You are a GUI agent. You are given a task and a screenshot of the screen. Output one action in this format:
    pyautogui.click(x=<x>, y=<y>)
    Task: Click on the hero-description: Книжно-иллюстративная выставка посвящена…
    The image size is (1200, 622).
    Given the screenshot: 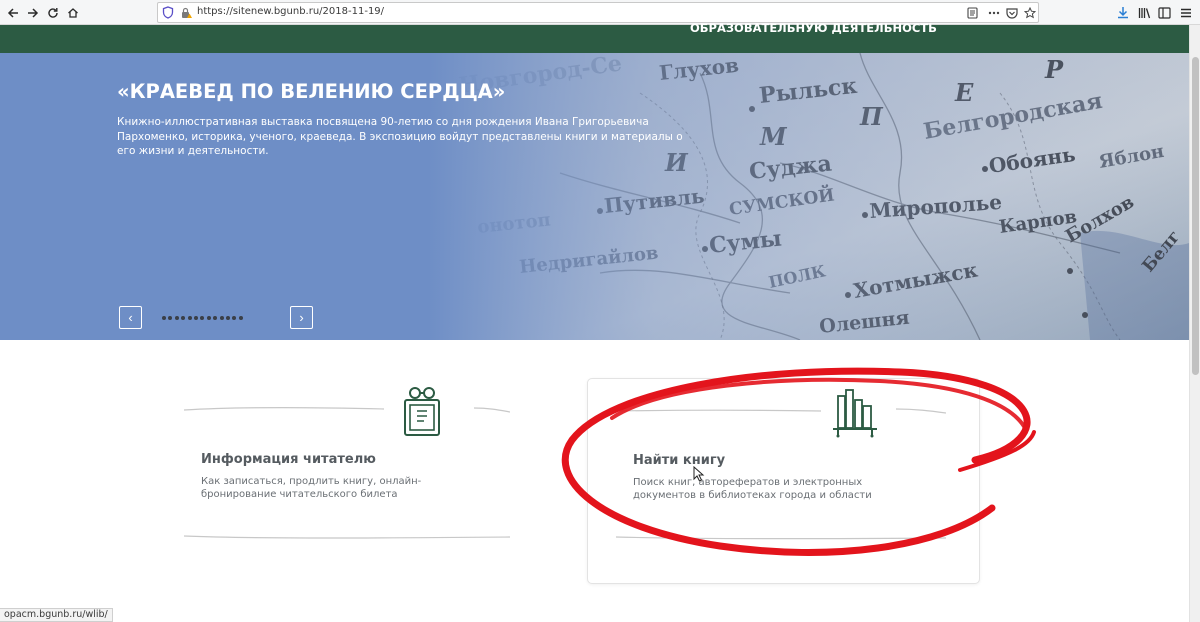 What is the action you would take?
    pyautogui.click(x=400, y=136)
    